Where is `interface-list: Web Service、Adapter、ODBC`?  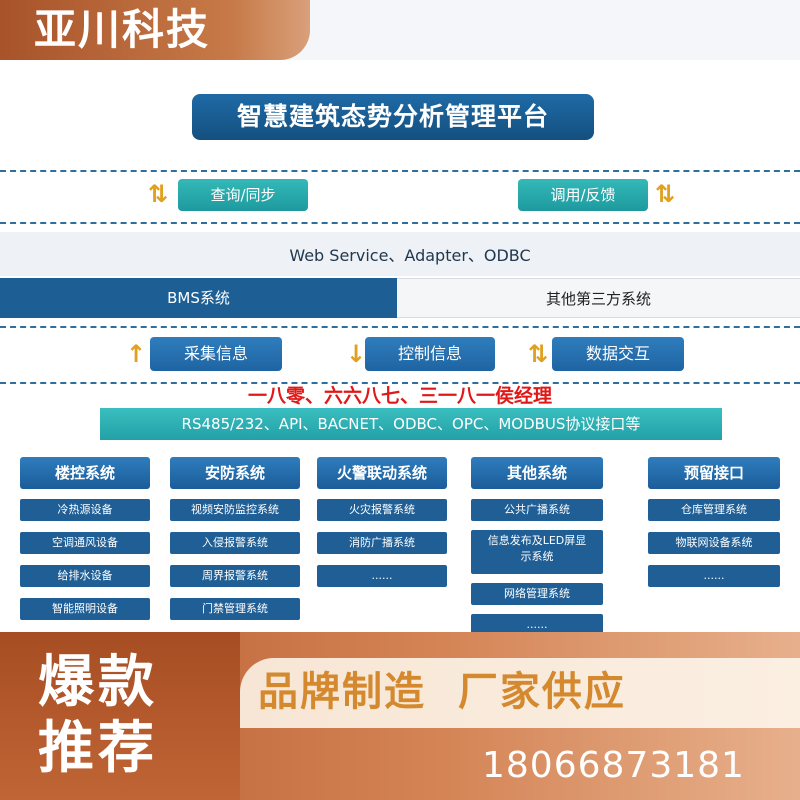 interface-list: Web Service、Adapter、ODBC is located at coordinates (410, 255).